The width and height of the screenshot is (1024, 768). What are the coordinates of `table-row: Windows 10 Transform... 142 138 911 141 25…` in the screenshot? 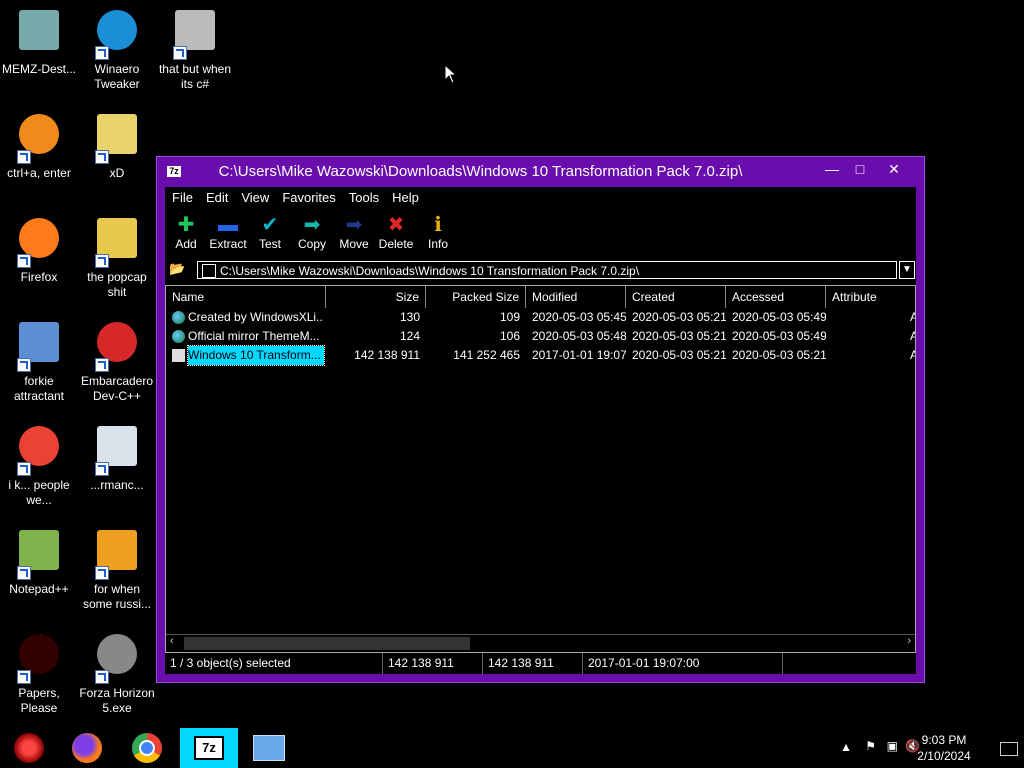 It's located at (540, 355).